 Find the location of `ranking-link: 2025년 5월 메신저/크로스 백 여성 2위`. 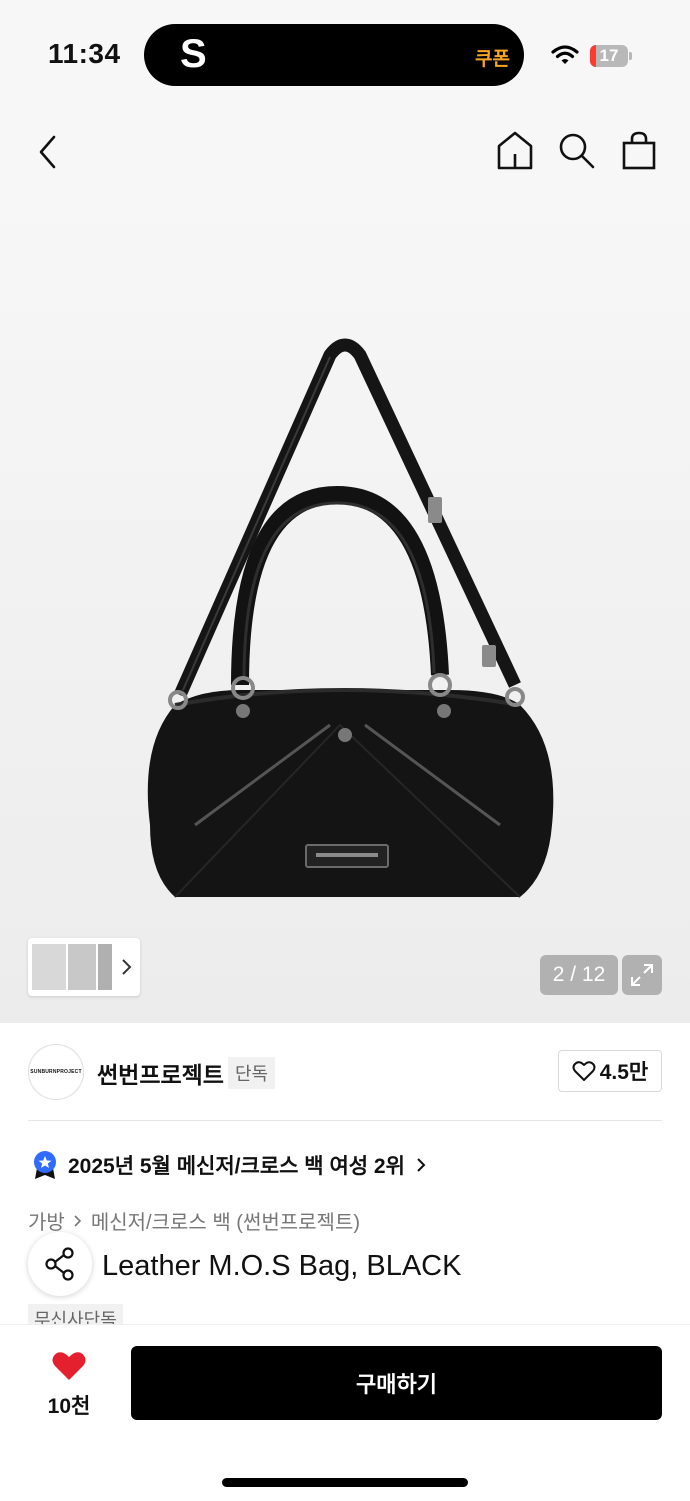

ranking-link: 2025년 5월 메신저/크로스 백 여성 2위 is located at coordinates (229, 1165).